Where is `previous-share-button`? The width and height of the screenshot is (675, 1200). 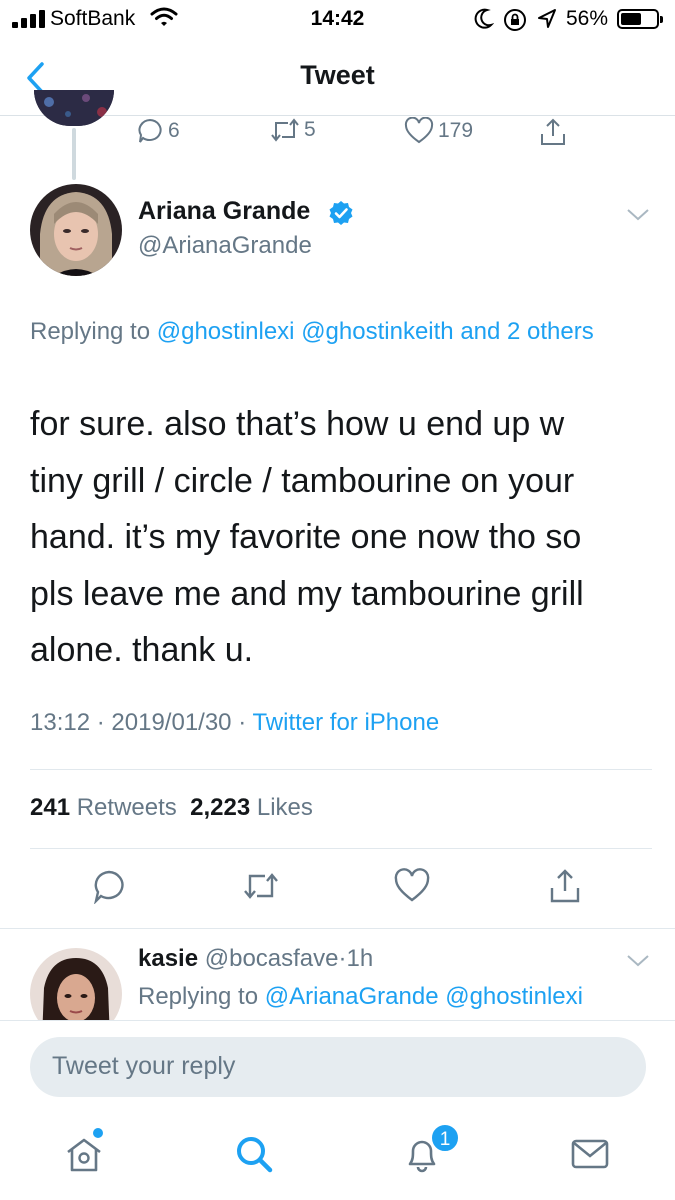
previous-share-button is located at coordinates (553, 132).